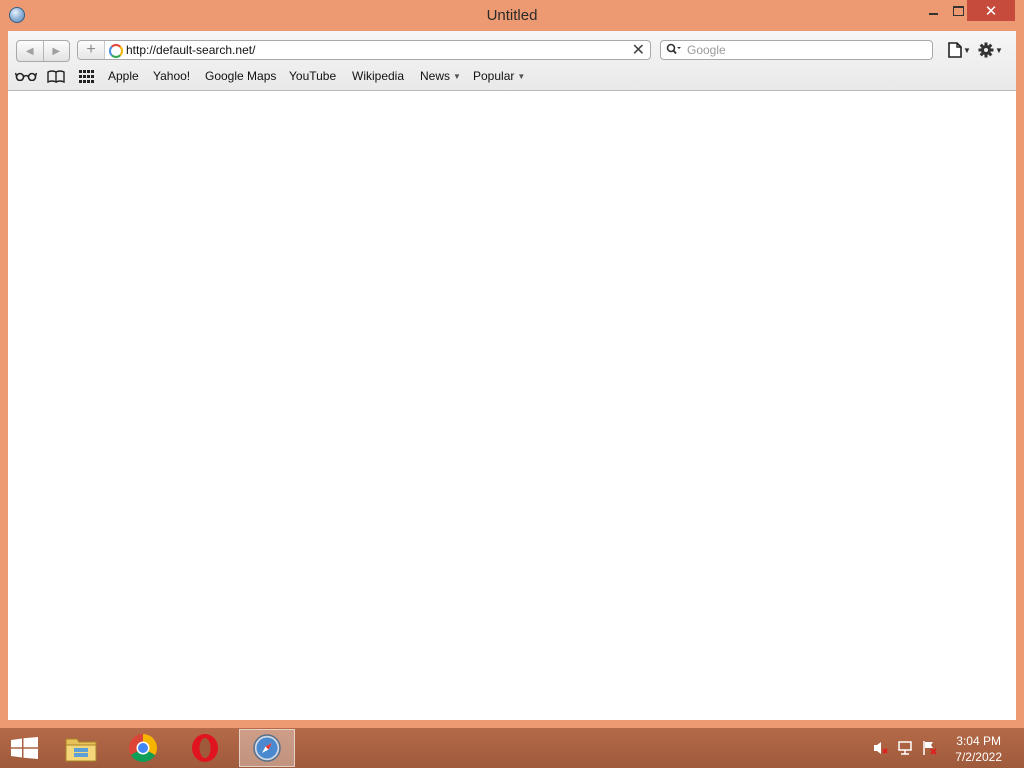  I want to click on clock-time: 3:04 PM, so click(978, 741).